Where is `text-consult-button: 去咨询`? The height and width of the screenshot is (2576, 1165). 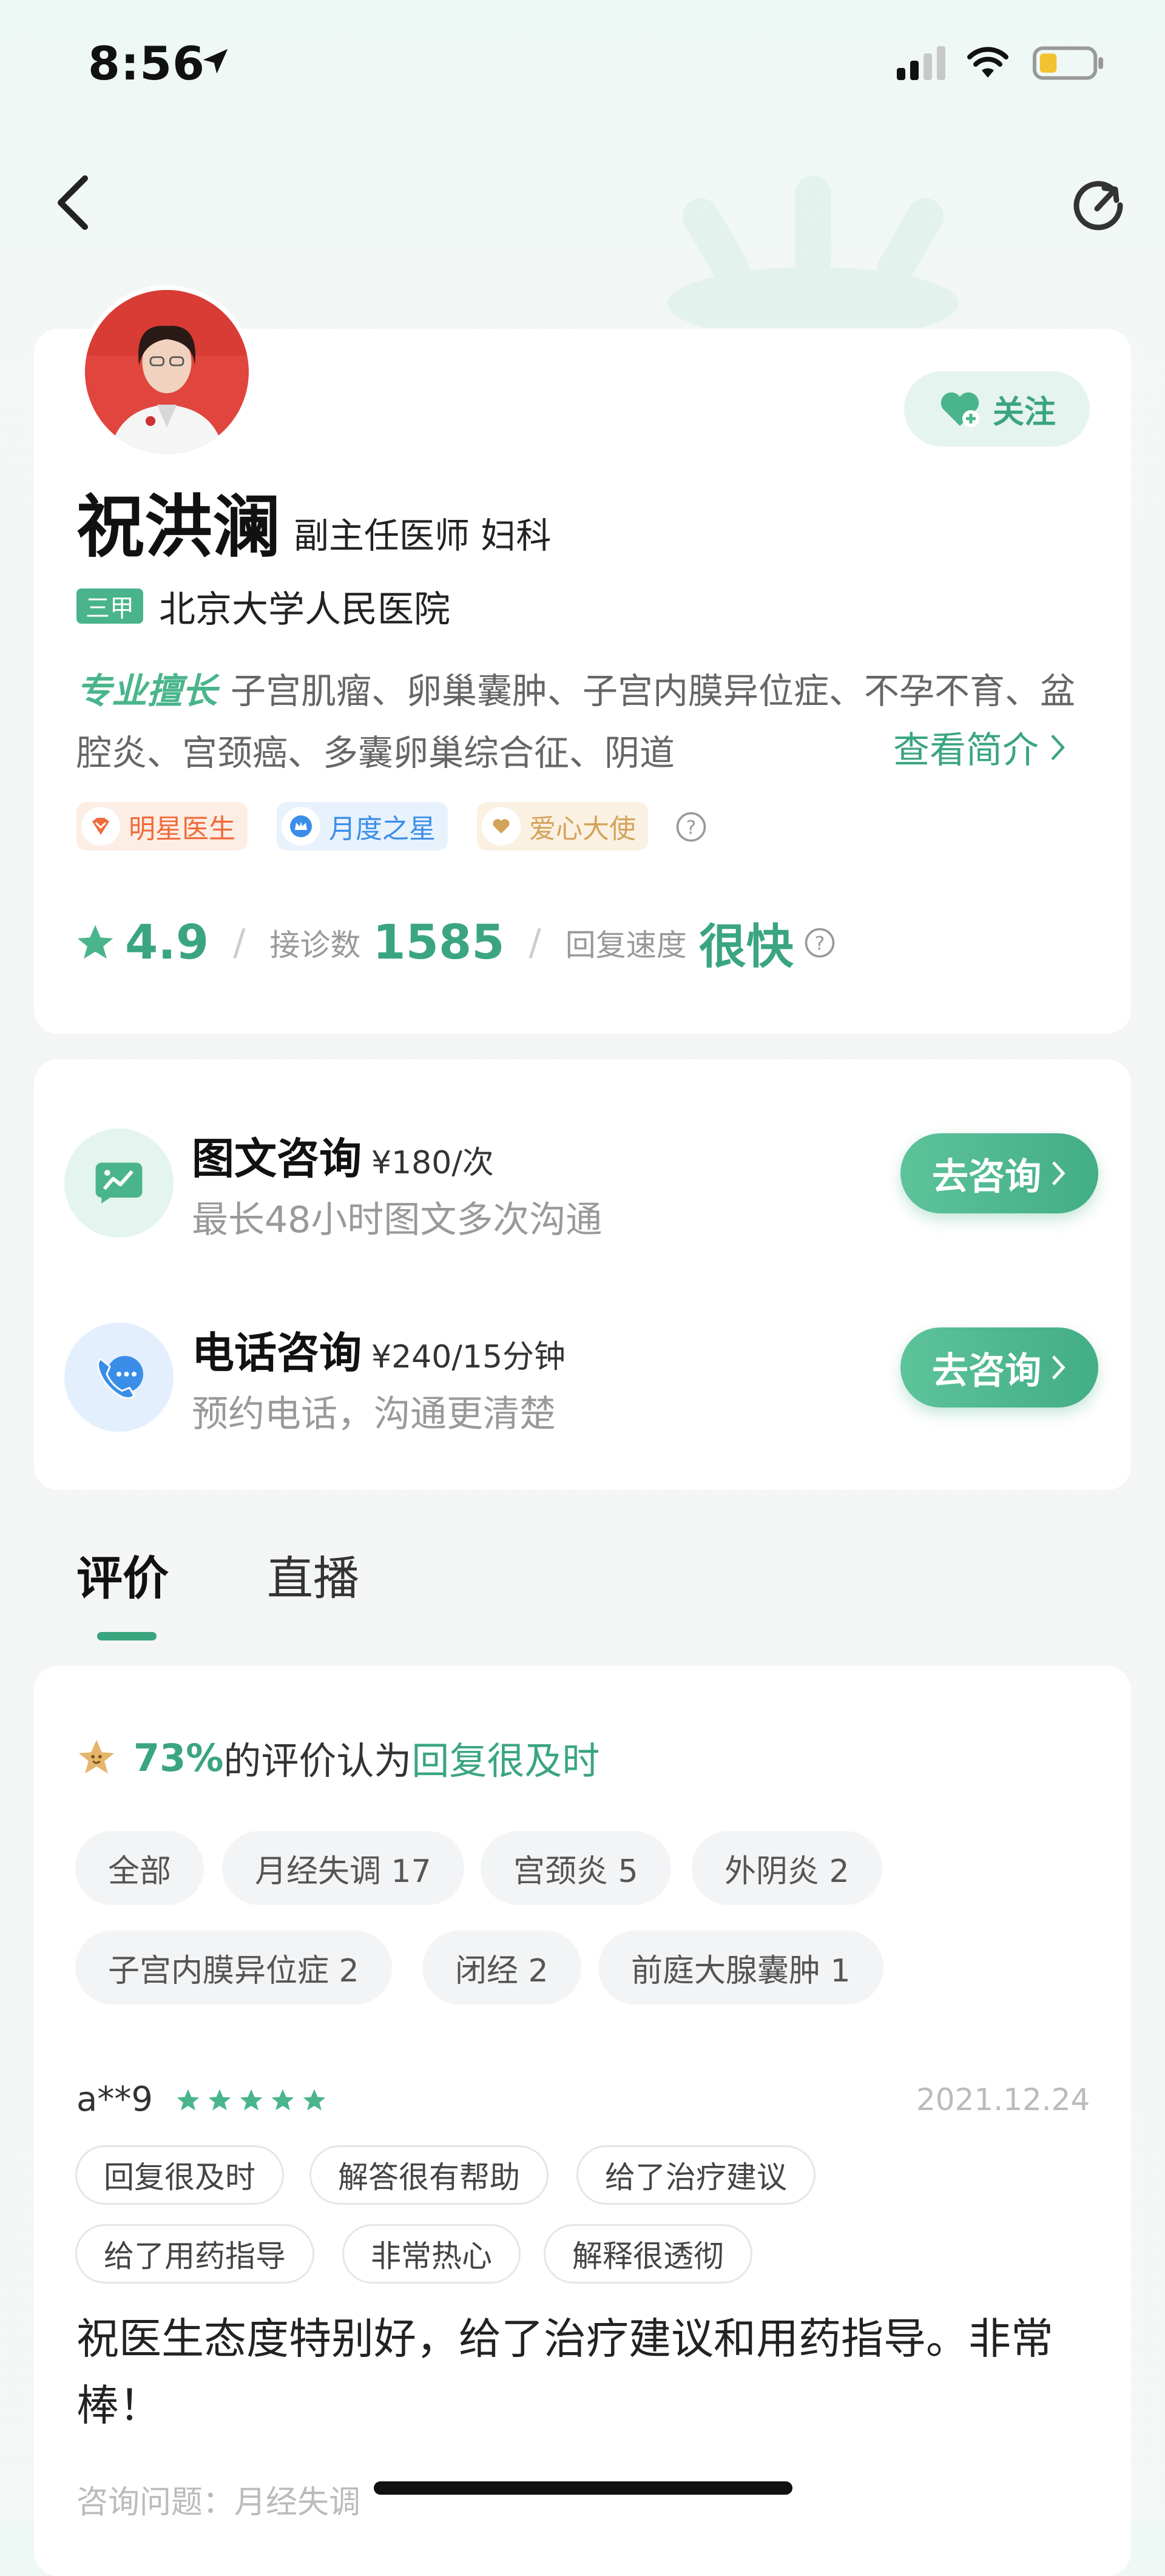 text-consult-button: 去咨询 is located at coordinates (999, 1173).